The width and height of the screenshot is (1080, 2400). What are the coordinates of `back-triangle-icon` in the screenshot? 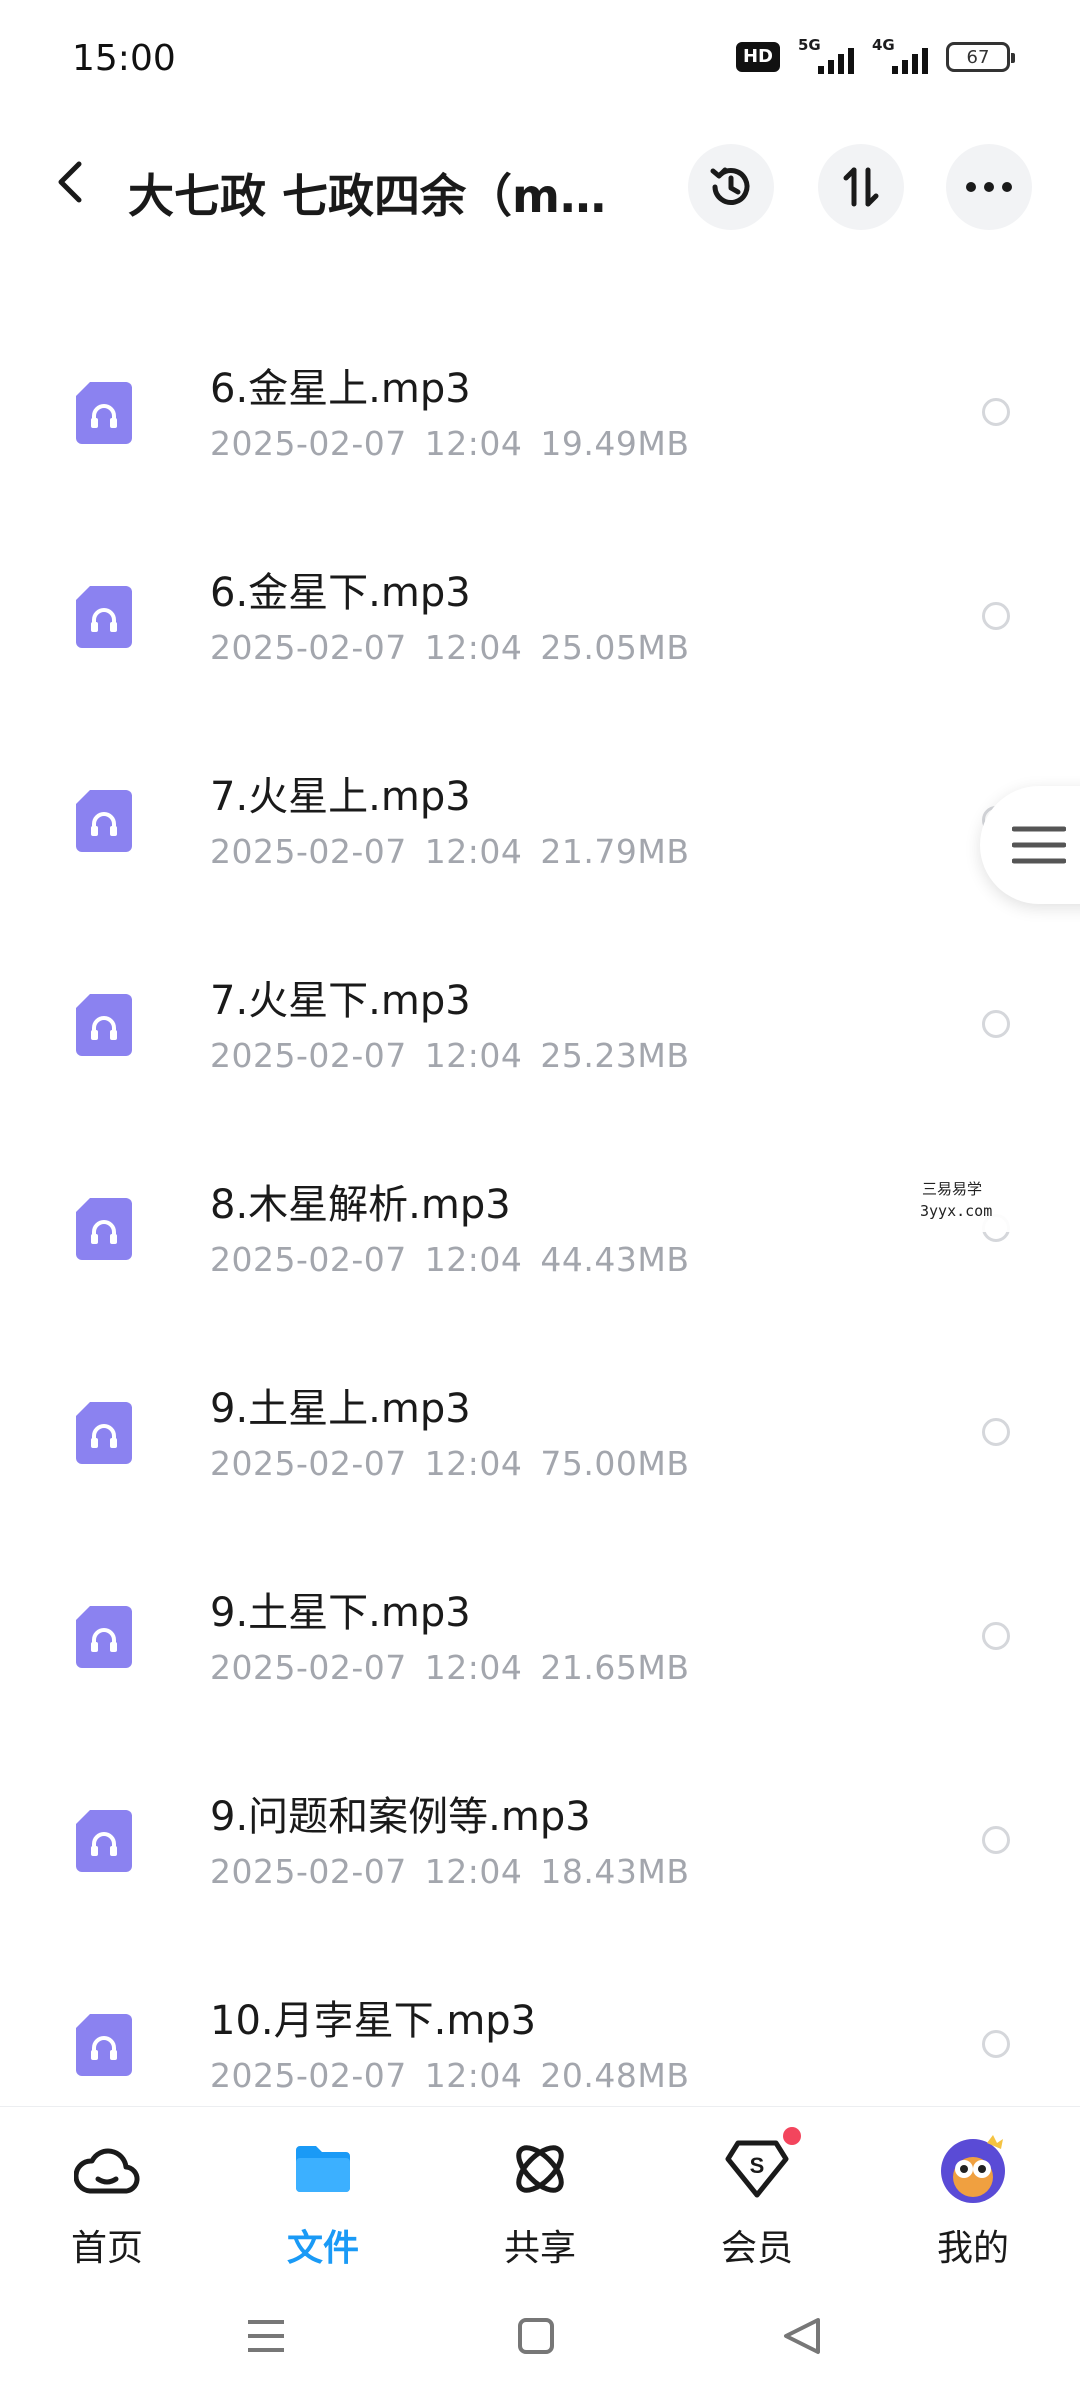 It's located at (802, 2336).